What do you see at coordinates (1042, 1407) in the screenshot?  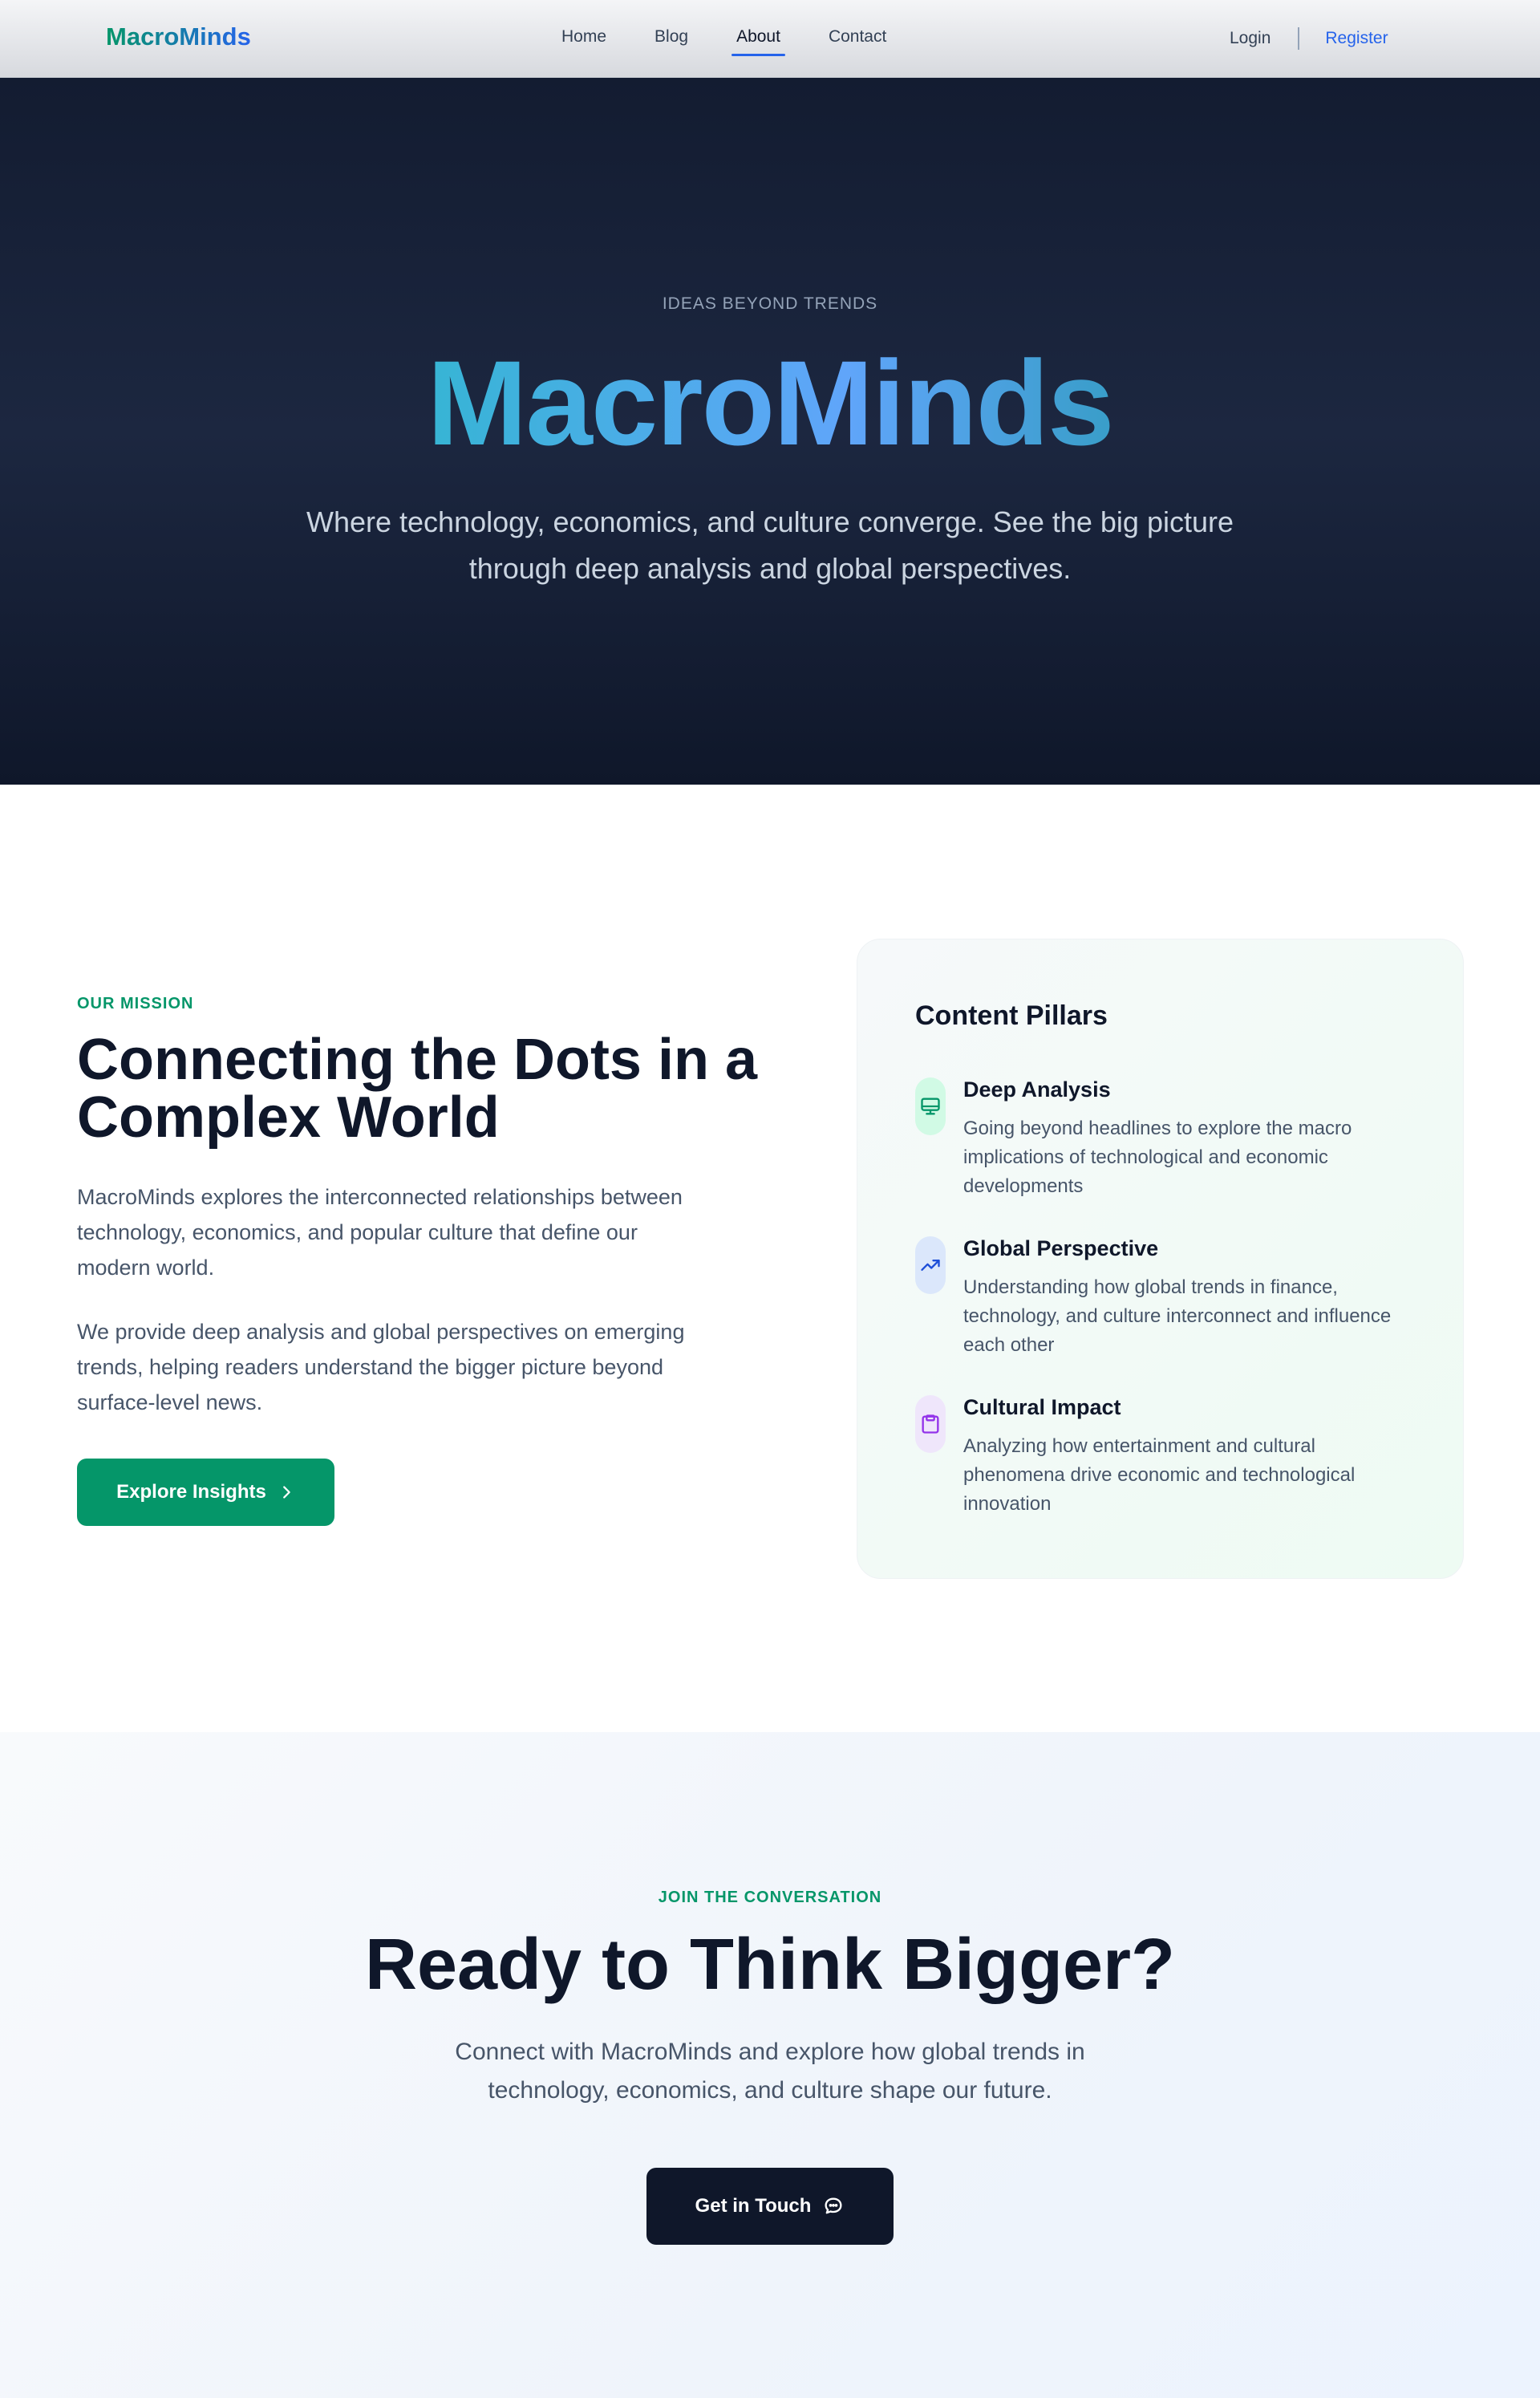 I see `pillar-name: Cultural Impact` at bounding box center [1042, 1407].